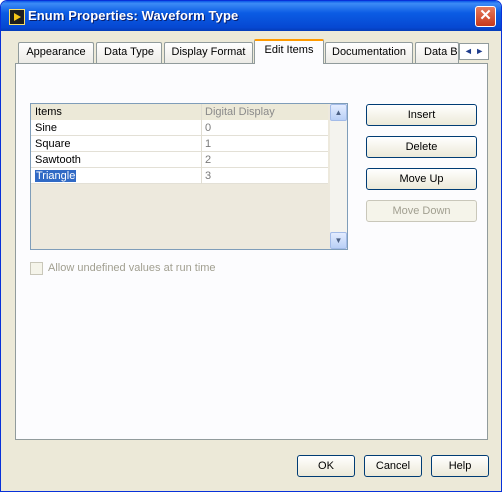 The width and height of the screenshot is (502, 492). Describe the element at coordinates (421, 115) in the screenshot. I see `insert-button: Insert` at that location.